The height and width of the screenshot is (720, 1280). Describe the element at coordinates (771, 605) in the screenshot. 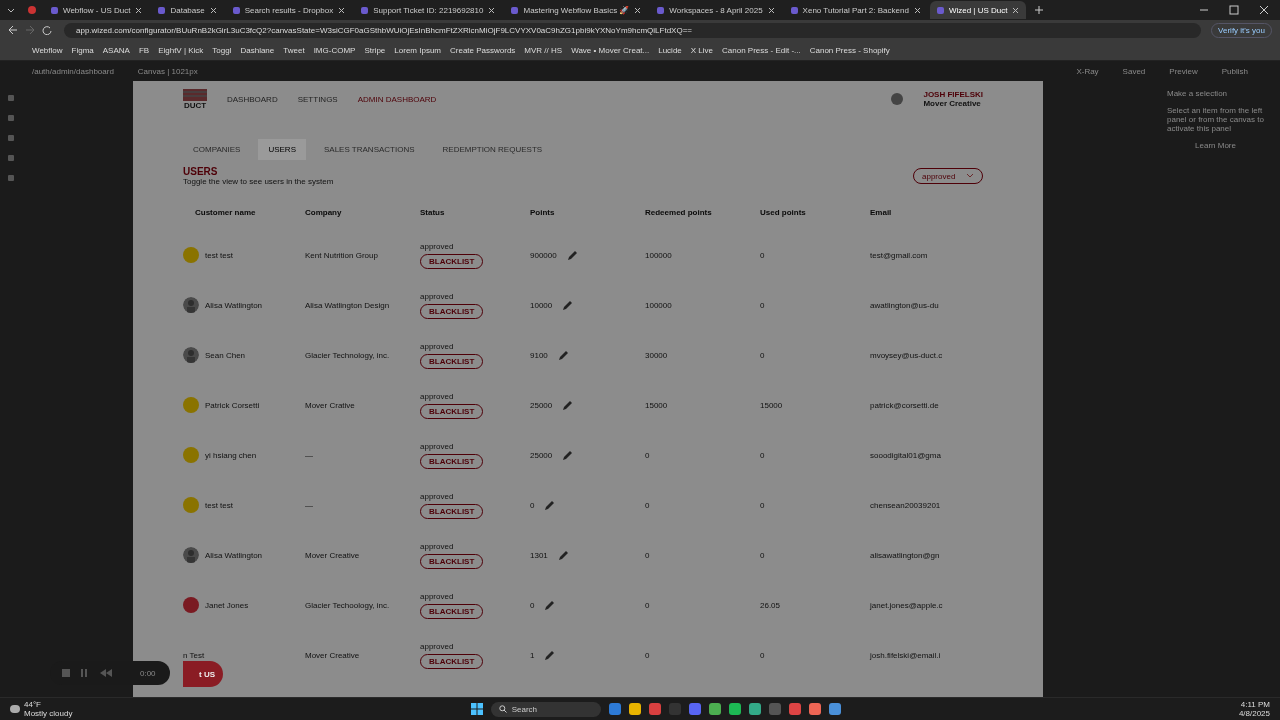

I see `used-cell-text: 26.05` at that location.